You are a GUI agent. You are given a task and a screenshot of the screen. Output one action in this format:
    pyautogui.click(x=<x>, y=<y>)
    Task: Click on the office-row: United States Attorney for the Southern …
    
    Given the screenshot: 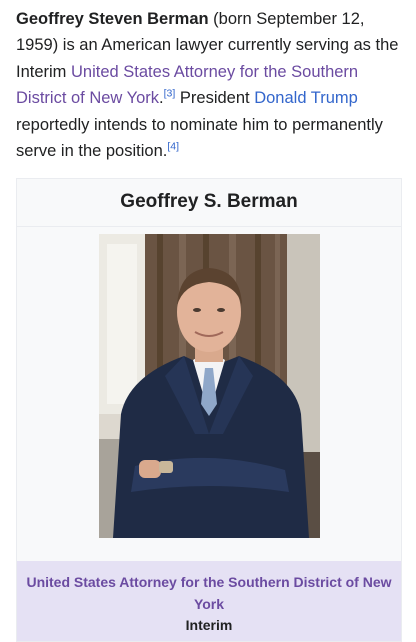 What is the action you would take?
    pyautogui.click(x=209, y=601)
    